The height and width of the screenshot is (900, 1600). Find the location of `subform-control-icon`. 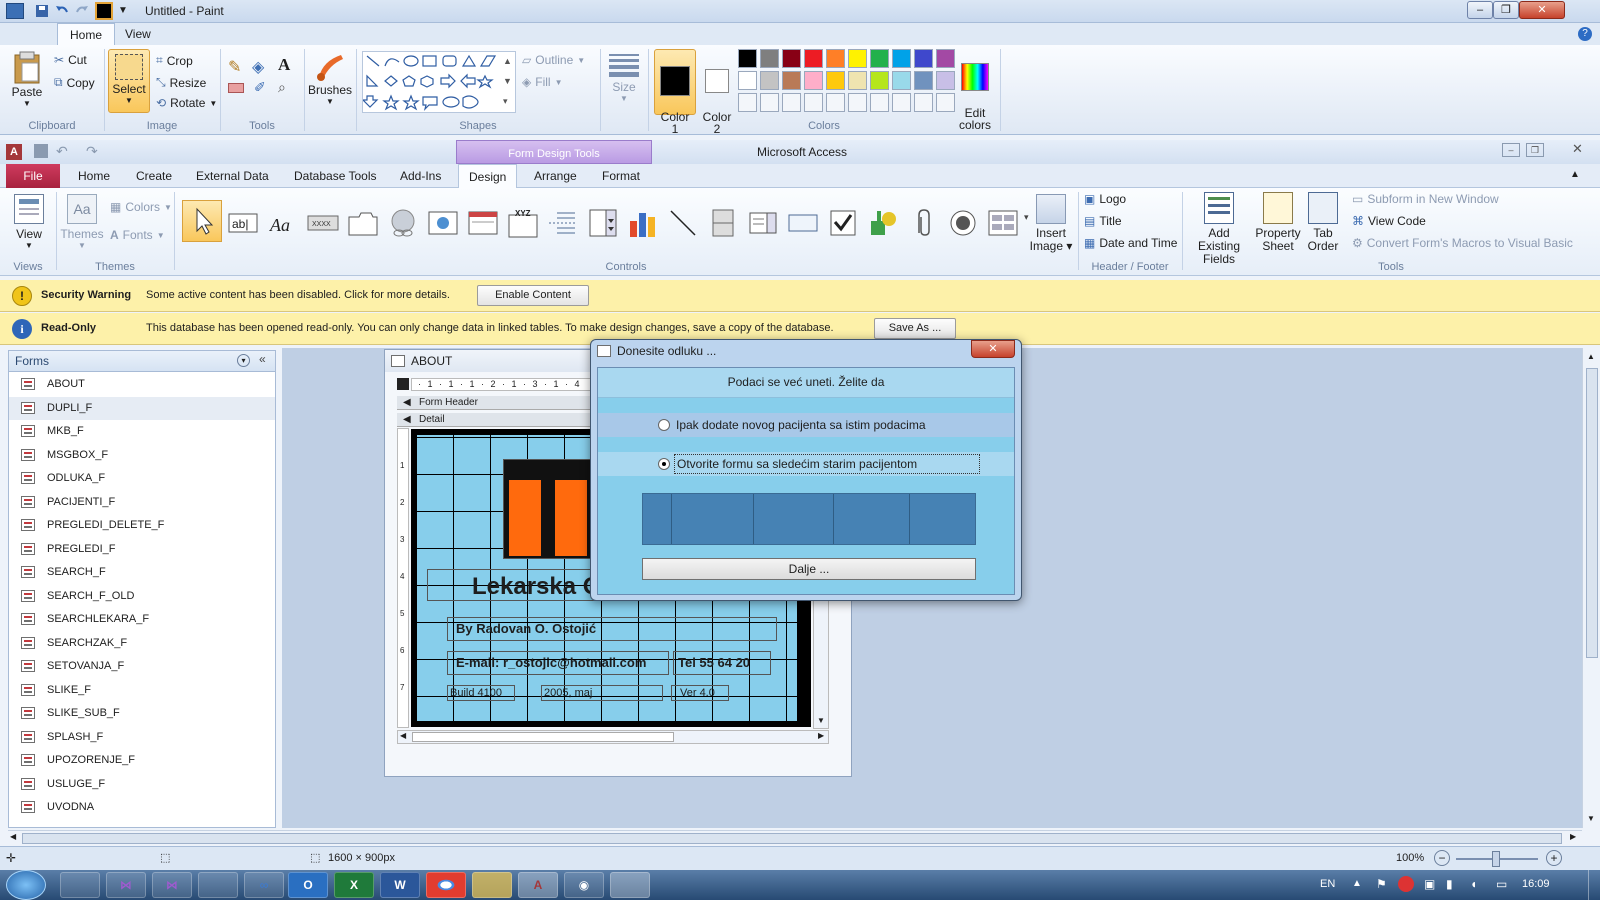

subform-control-icon is located at coordinates (1002, 222).